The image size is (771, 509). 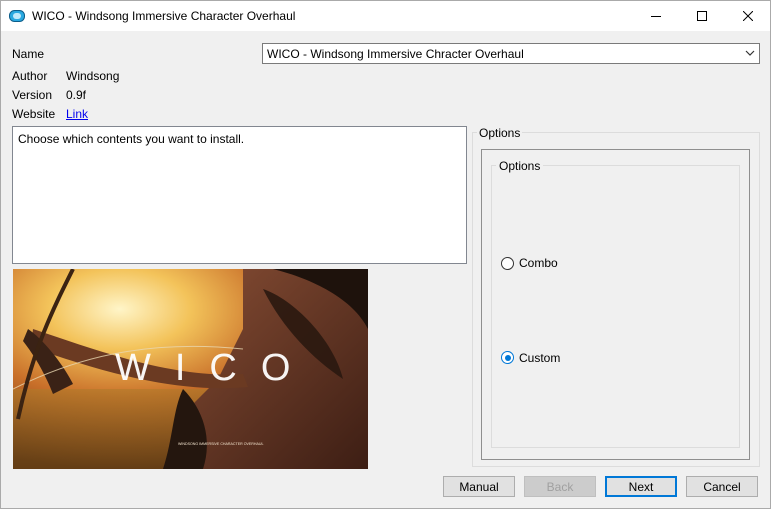 What do you see at coordinates (538, 263) in the screenshot?
I see `combo-radio-label: Combo` at bounding box center [538, 263].